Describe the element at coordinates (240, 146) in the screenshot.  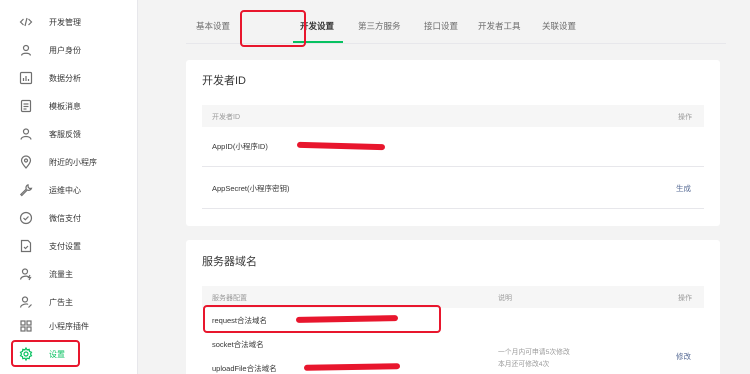
I see `appid-label: AppID(小程序ID)` at that location.